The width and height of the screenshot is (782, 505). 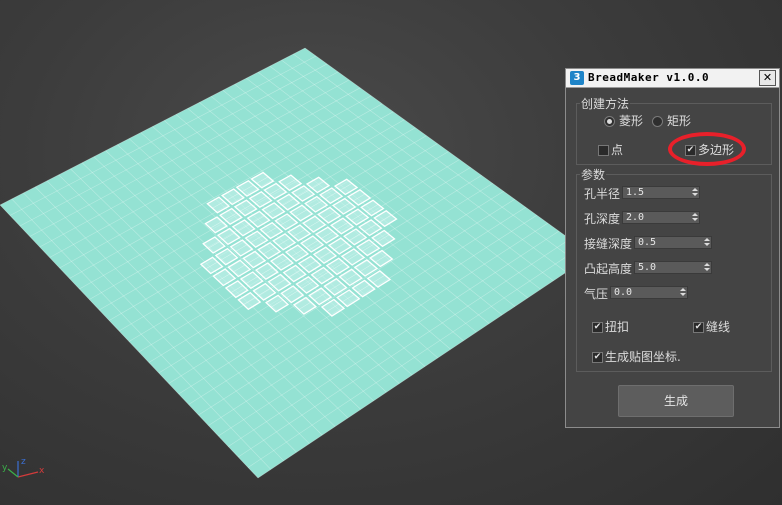 I want to click on params-label: 参数, so click(x=593, y=174).